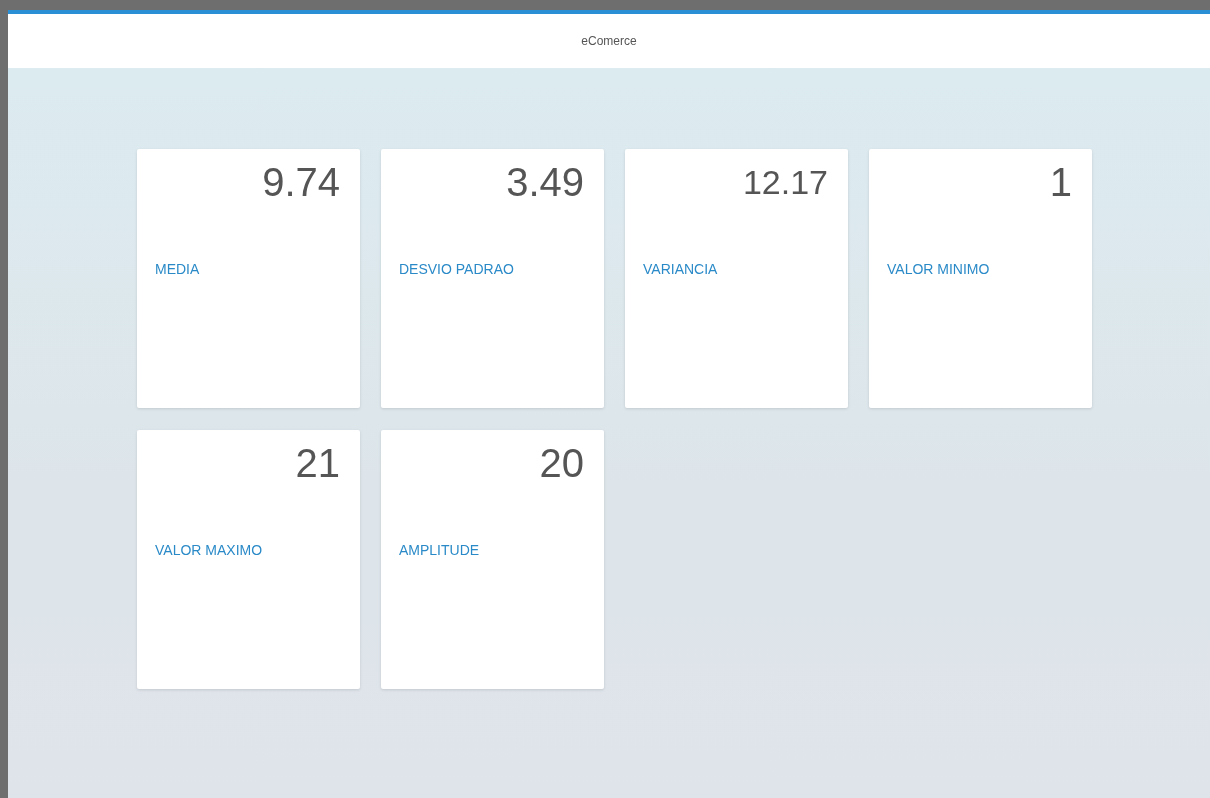 The image size is (1210, 798). I want to click on stat-tile: 3.49 DESVIO PADRAO, so click(492, 278).